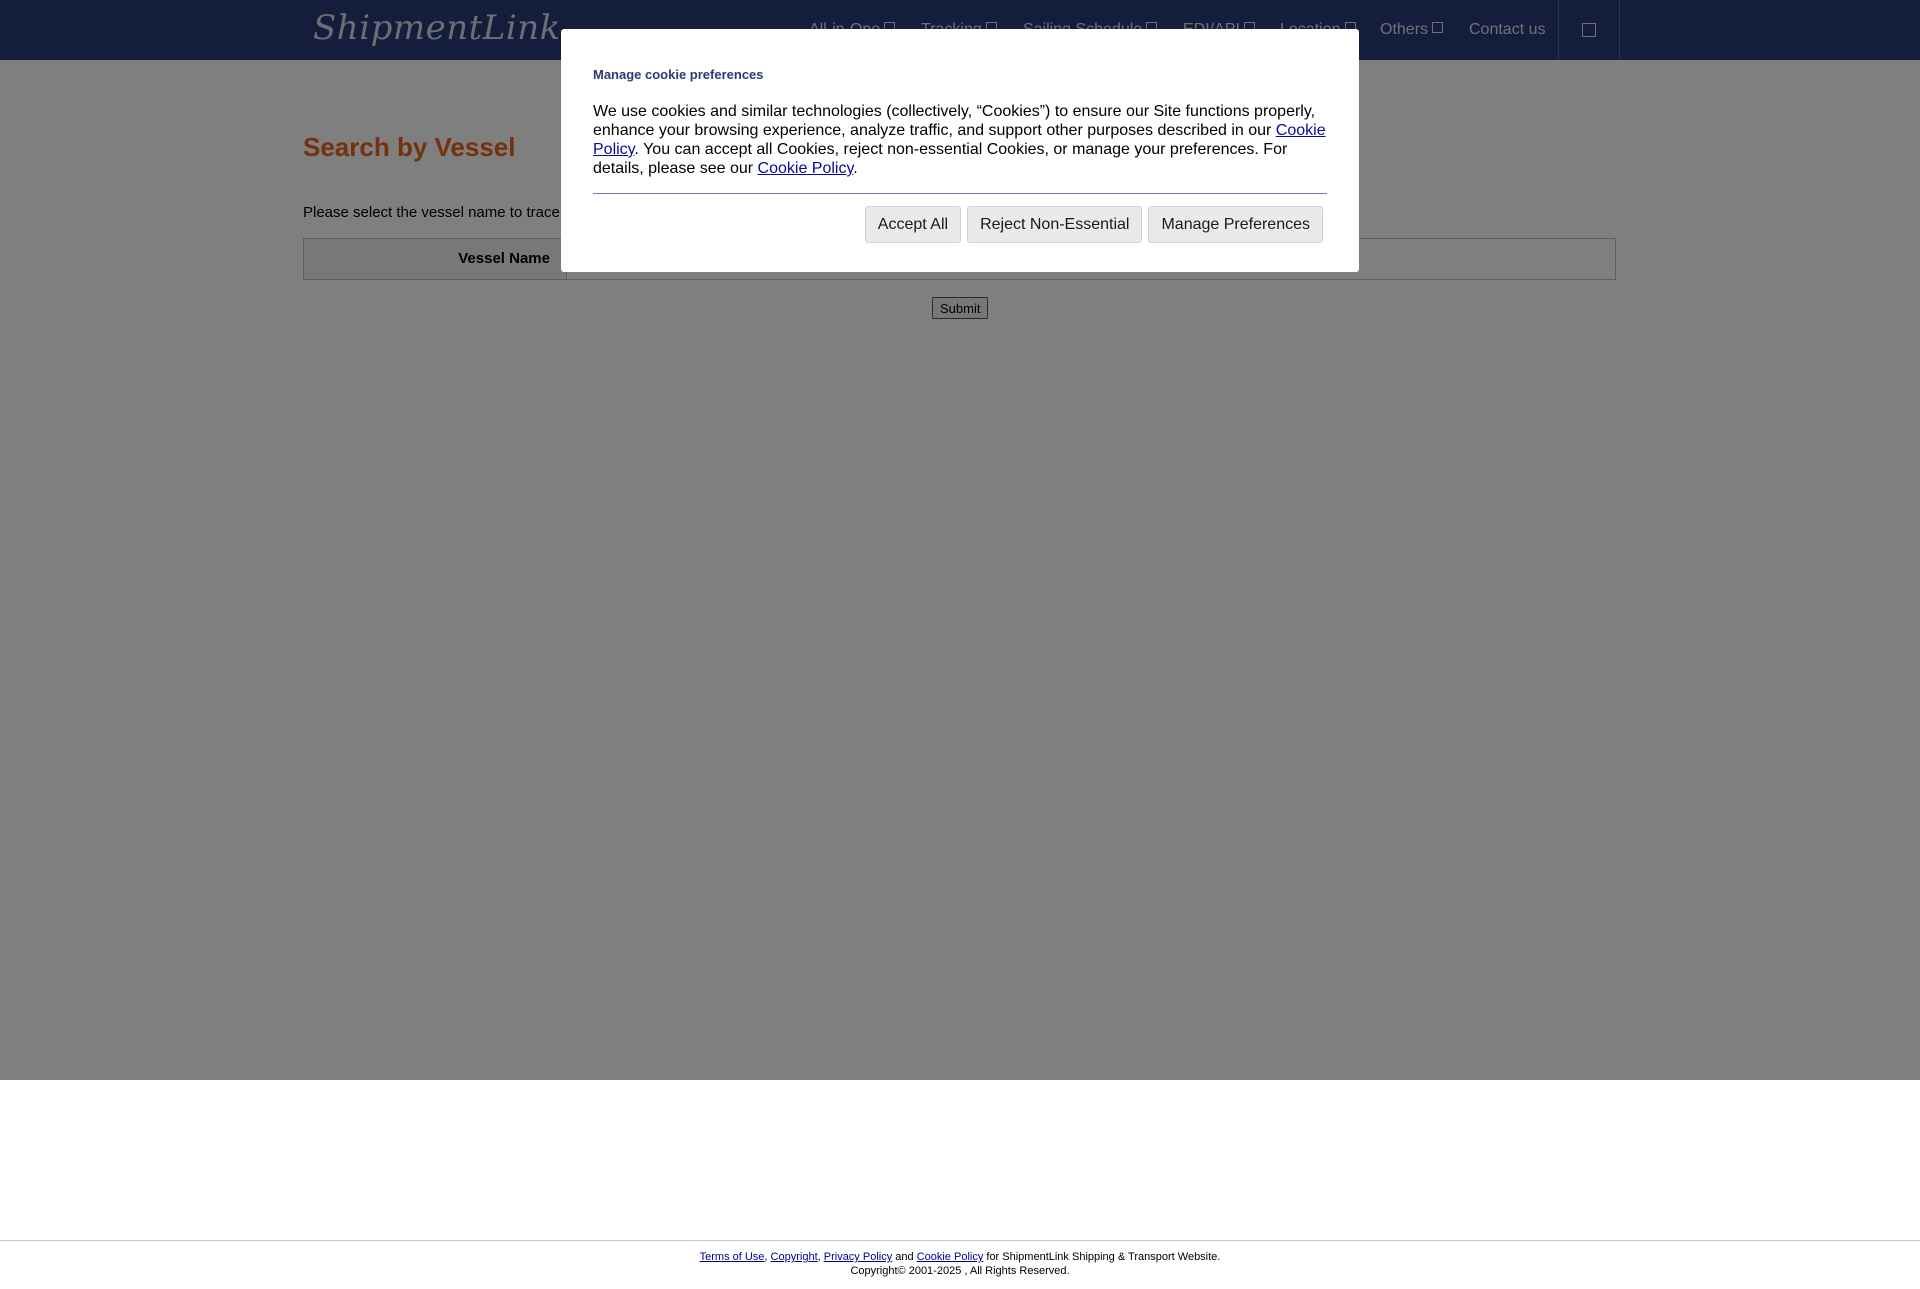 The image size is (1920, 1289). I want to click on privacy-policy-link: Privacy Policy, so click(858, 1257).